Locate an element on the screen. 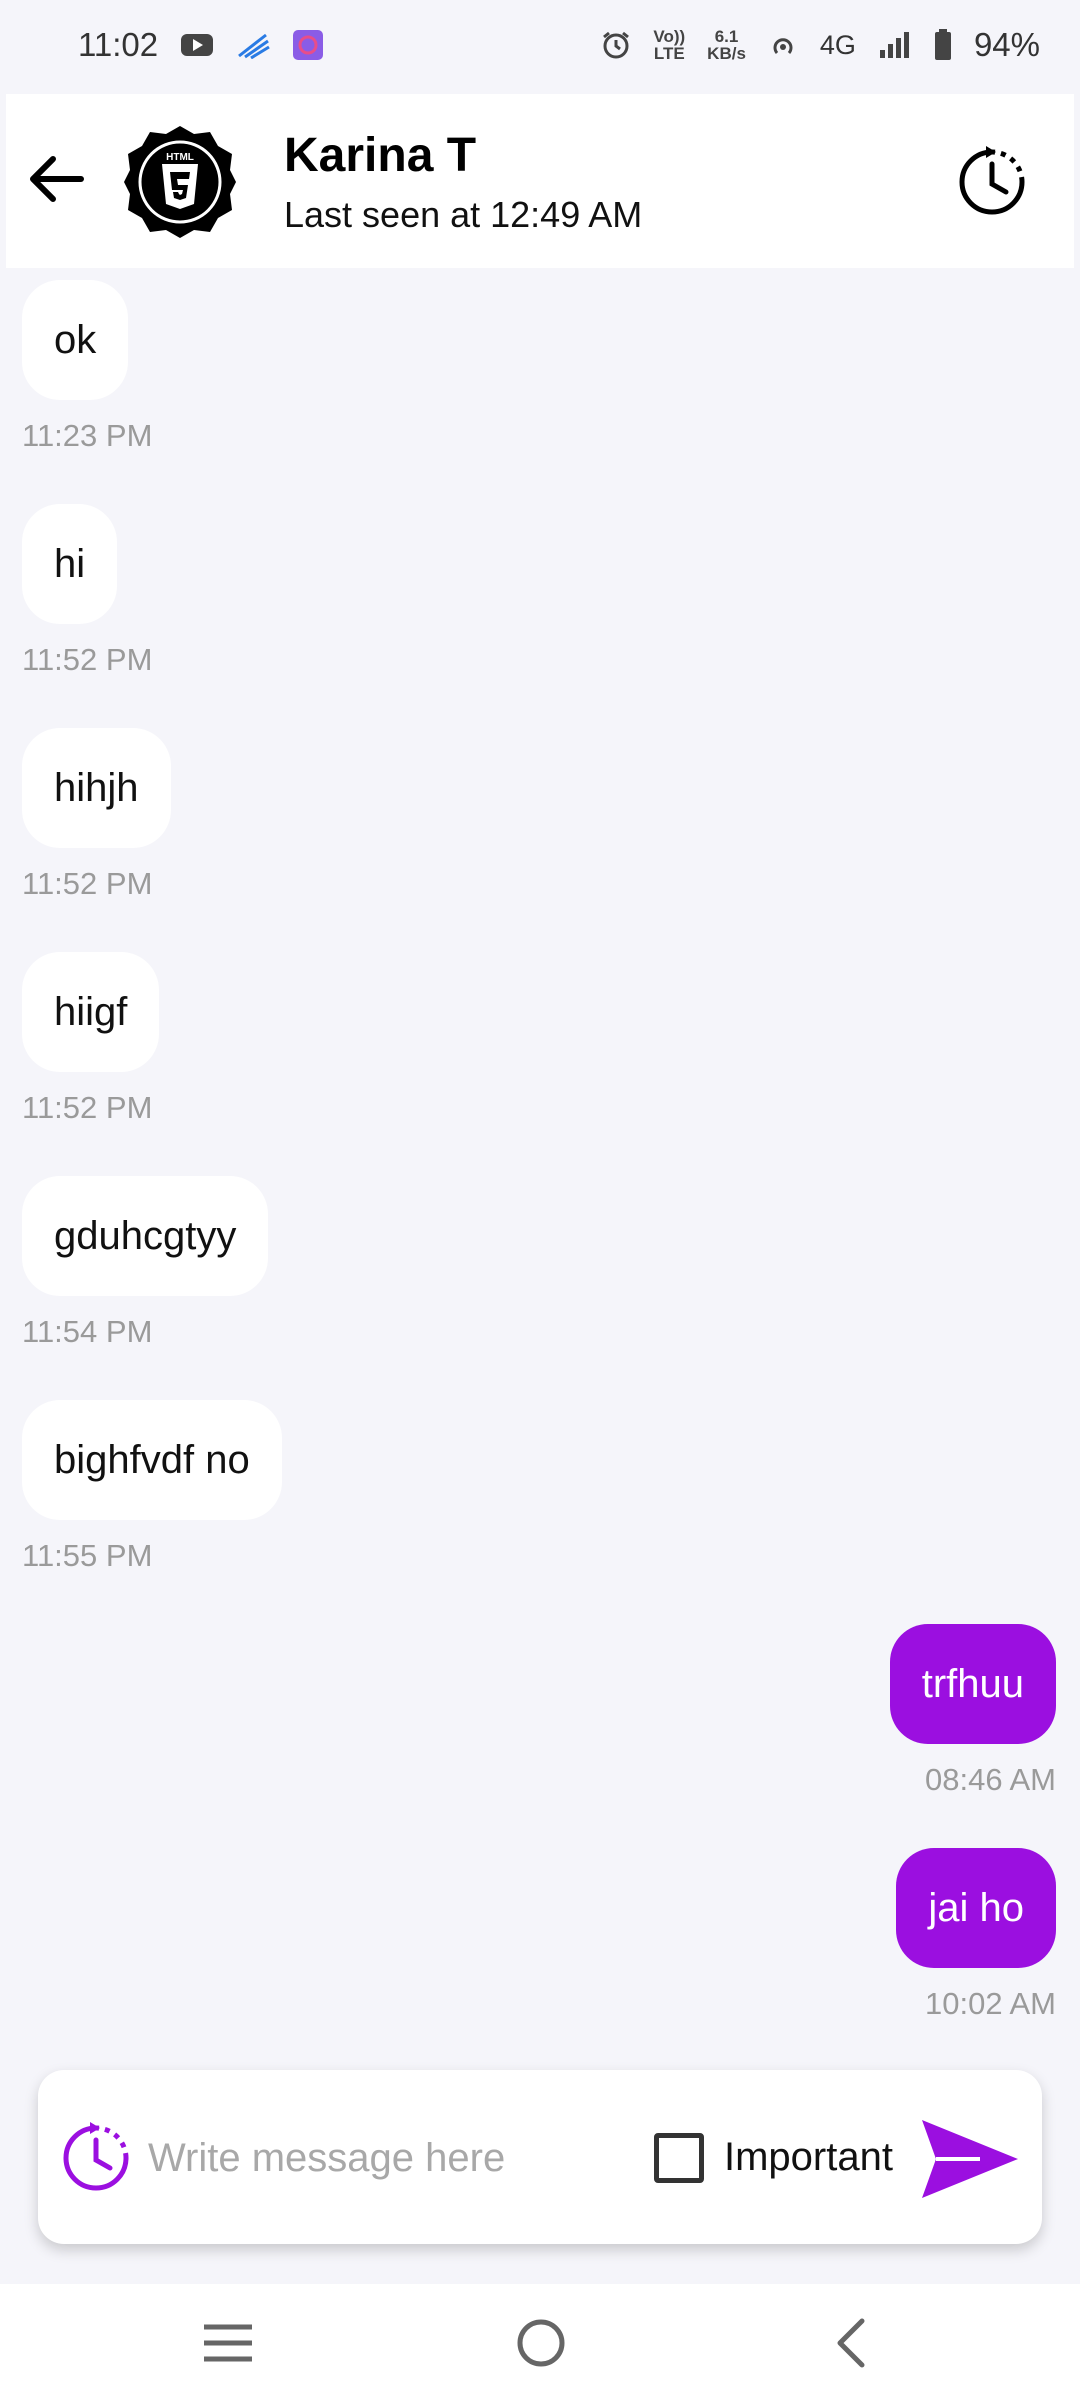 The height and width of the screenshot is (2400, 1080). nav-recents-button is located at coordinates (228, 2343).